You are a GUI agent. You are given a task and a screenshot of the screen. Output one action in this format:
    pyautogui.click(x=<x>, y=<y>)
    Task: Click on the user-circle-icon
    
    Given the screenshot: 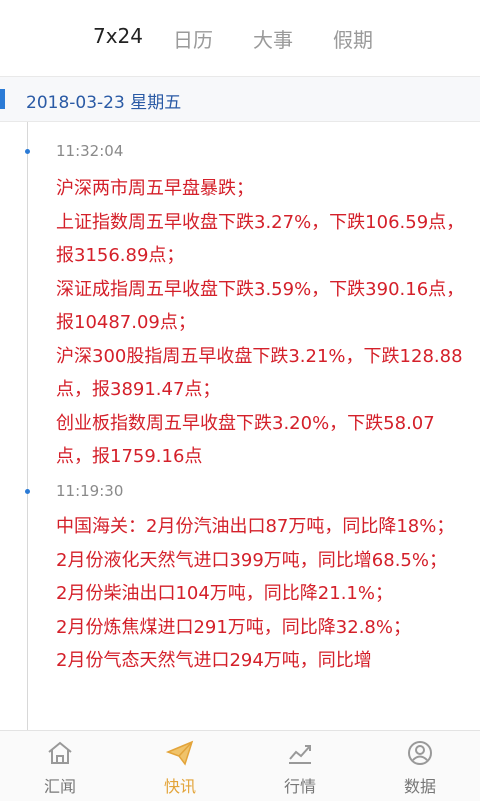 What is the action you would take?
    pyautogui.click(x=420, y=753)
    